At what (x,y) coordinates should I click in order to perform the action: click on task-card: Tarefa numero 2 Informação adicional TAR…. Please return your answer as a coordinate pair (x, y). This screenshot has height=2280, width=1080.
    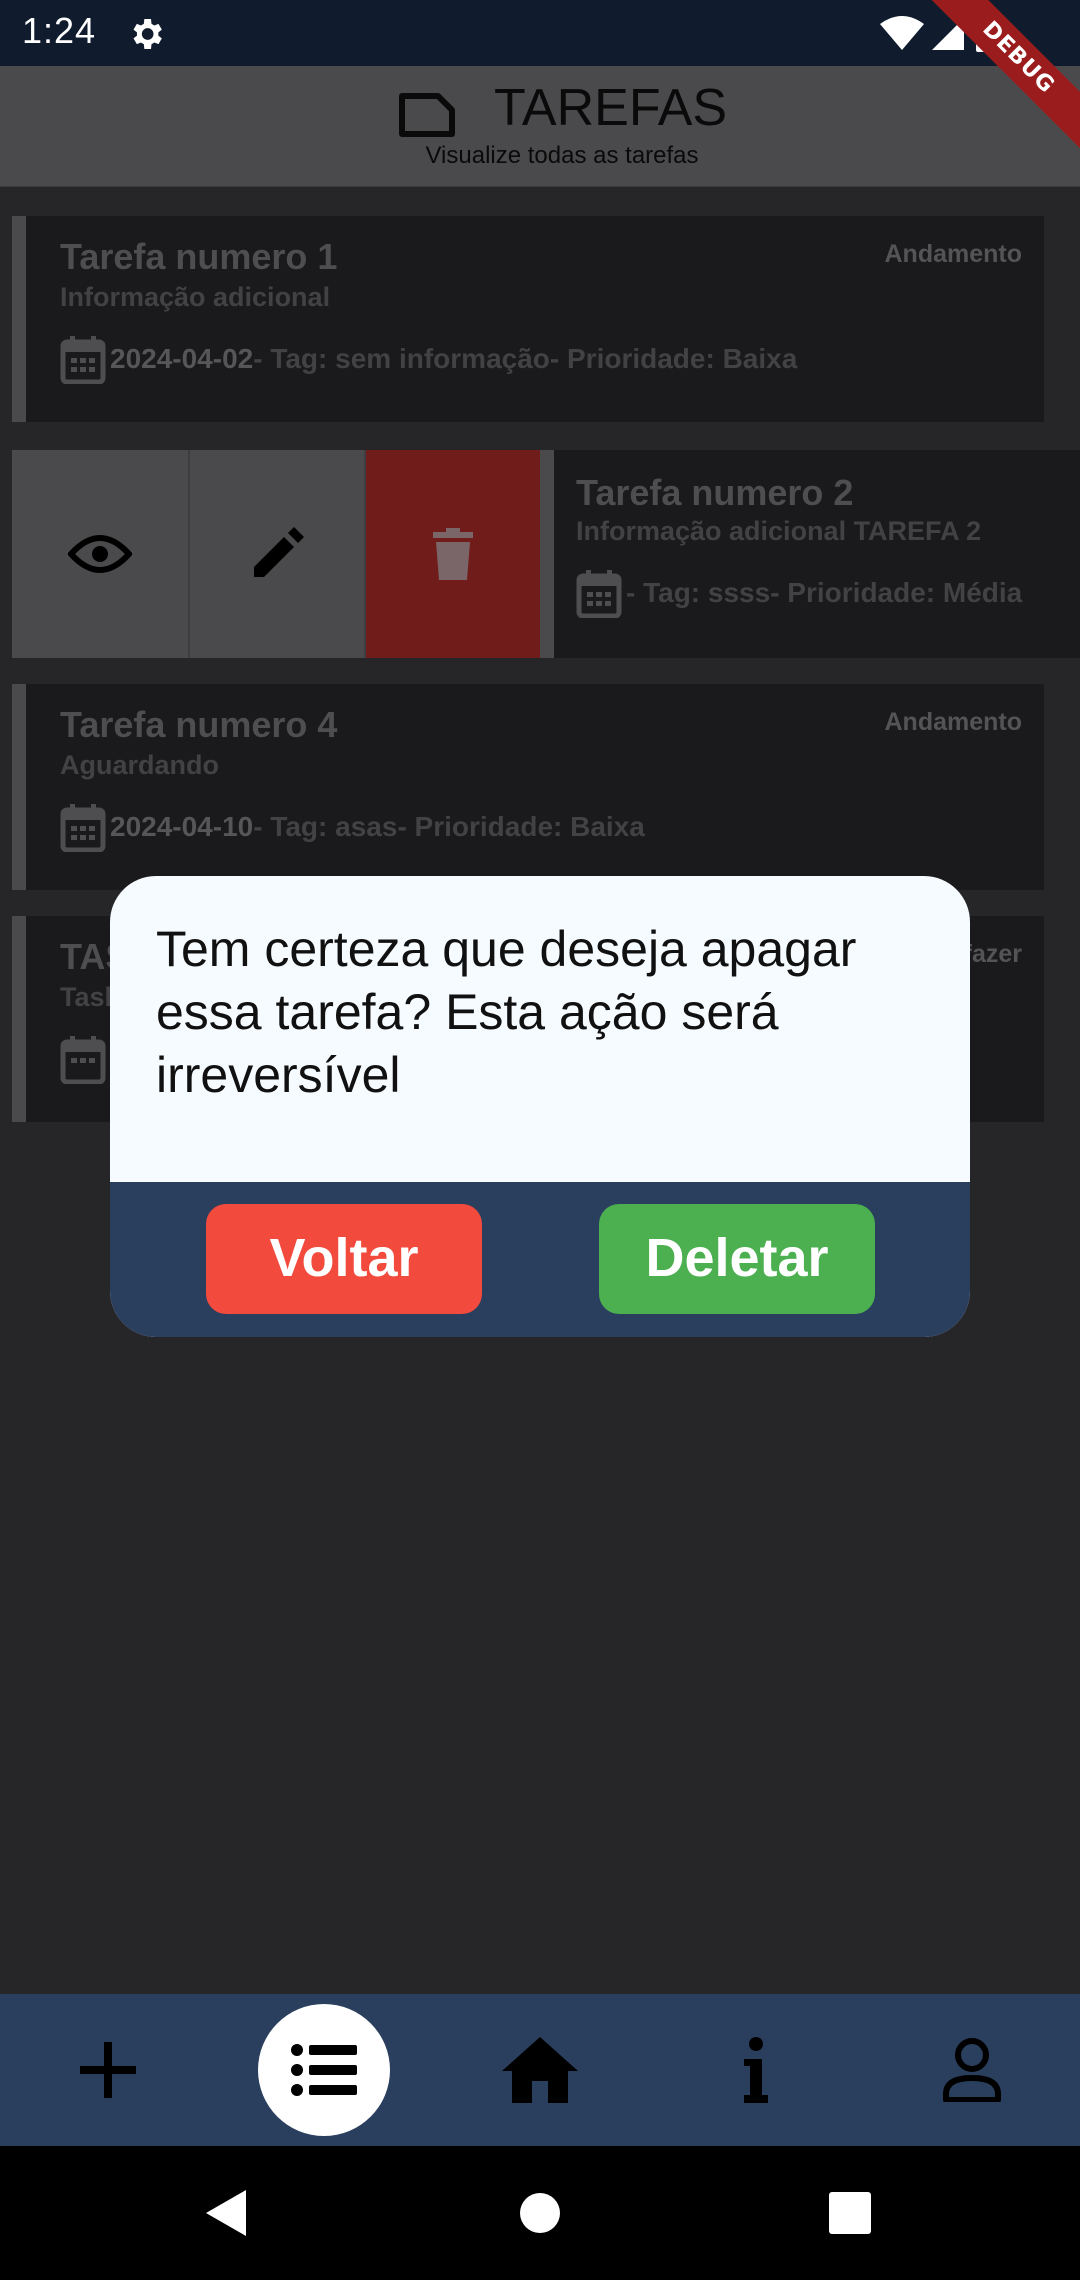
    Looking at the image, I should click on (817, 554).